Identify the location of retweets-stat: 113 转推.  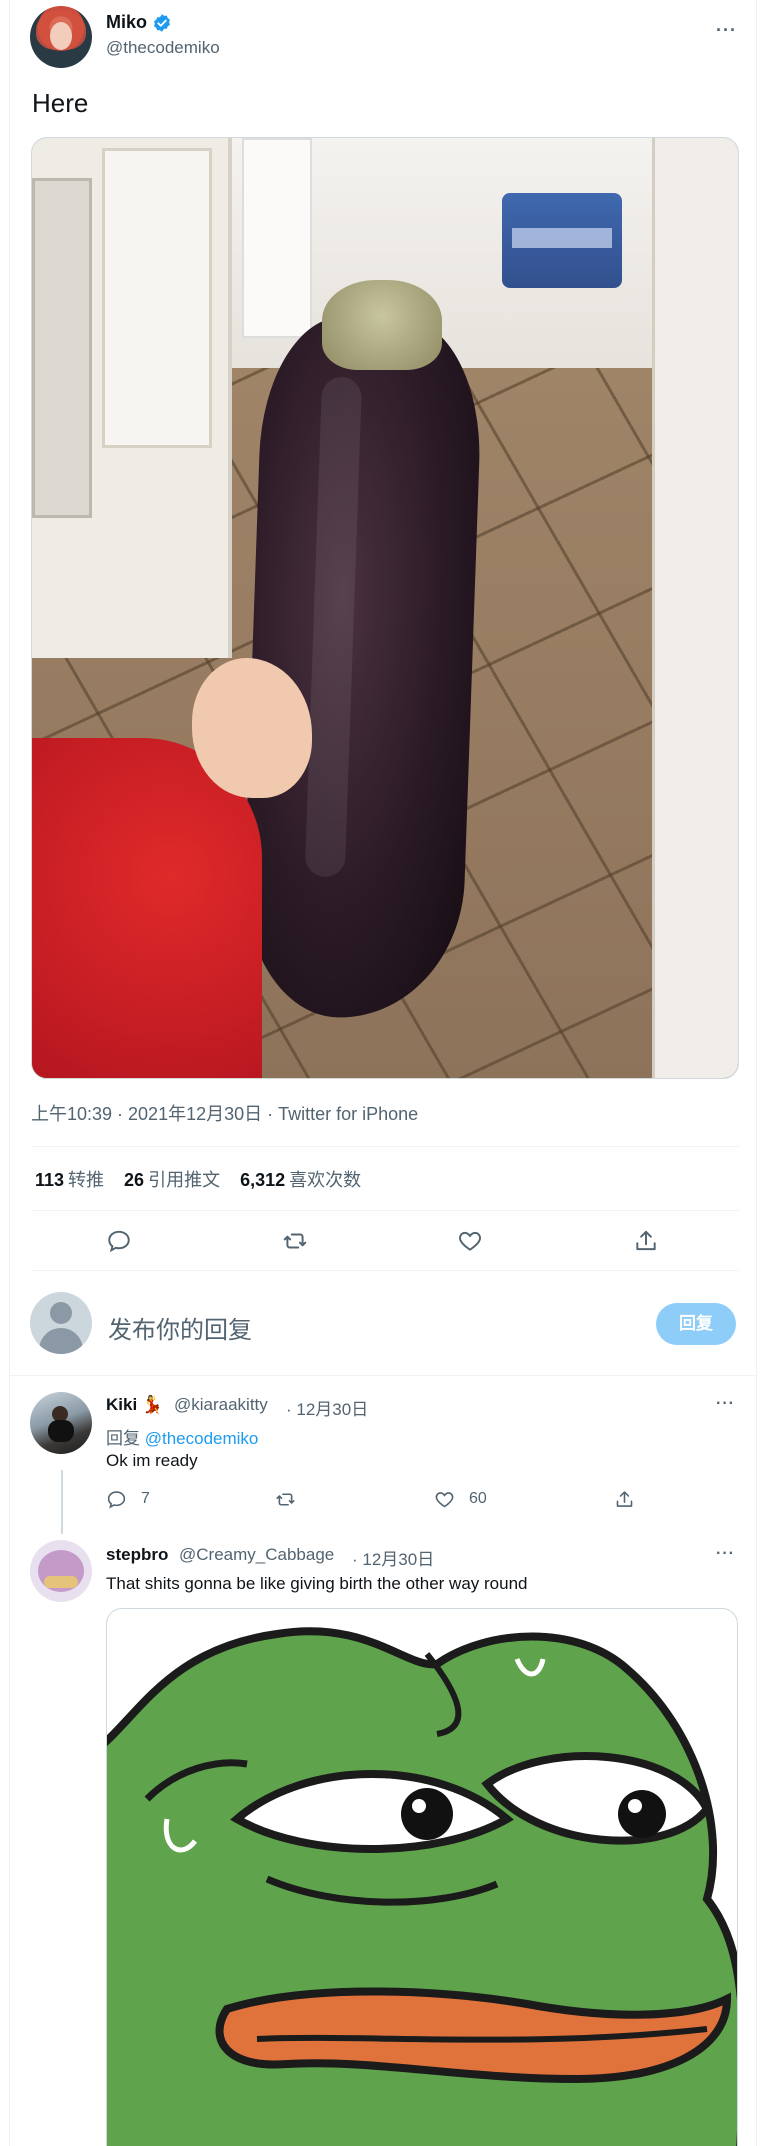
(69, 1179).